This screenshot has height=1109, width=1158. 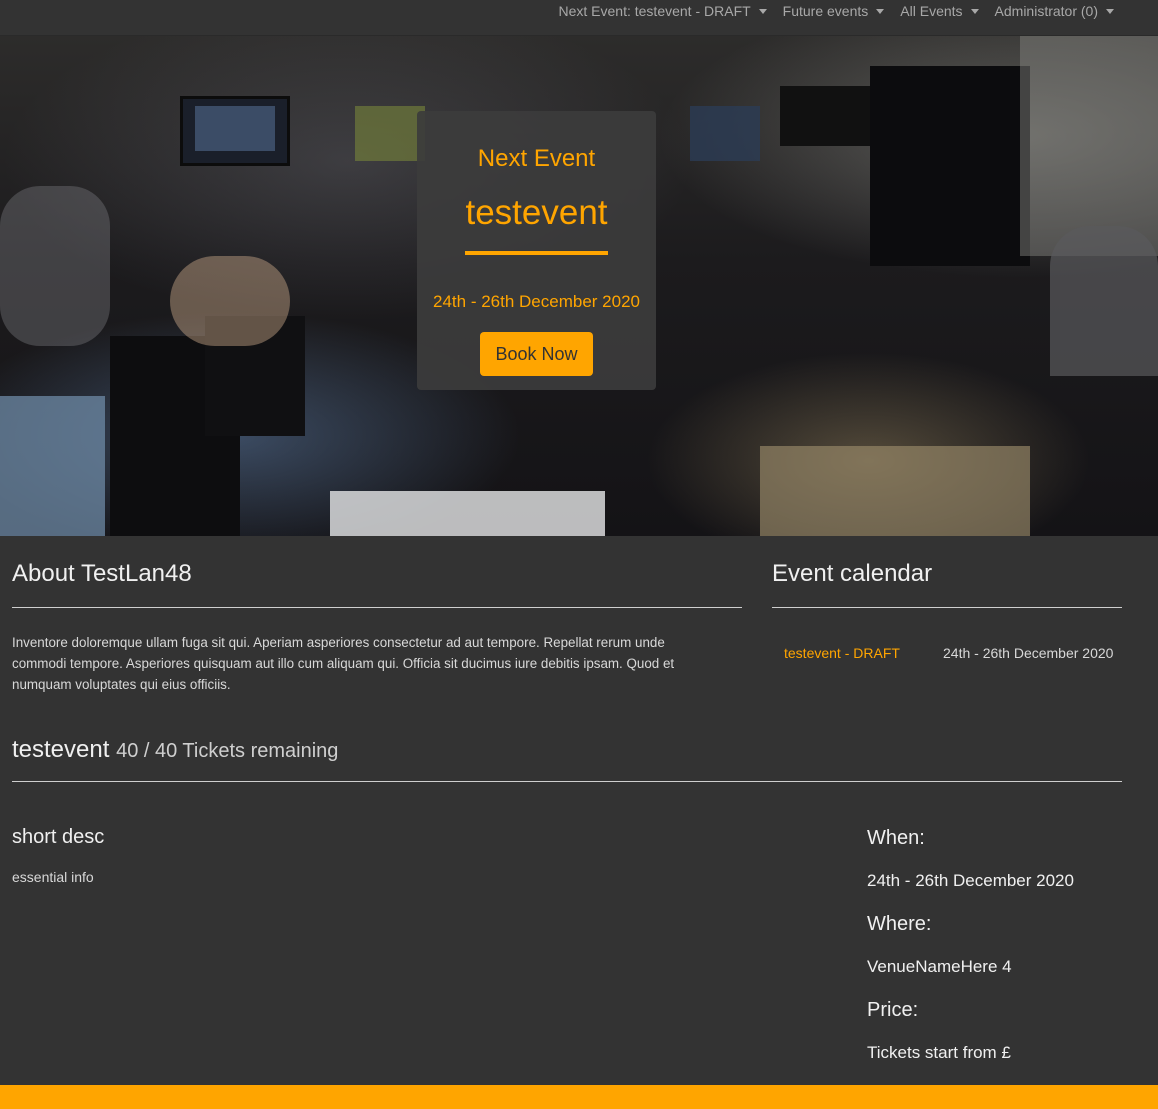 I want to click on nav-all-events-label: All Events, so click(x=931, y=11).